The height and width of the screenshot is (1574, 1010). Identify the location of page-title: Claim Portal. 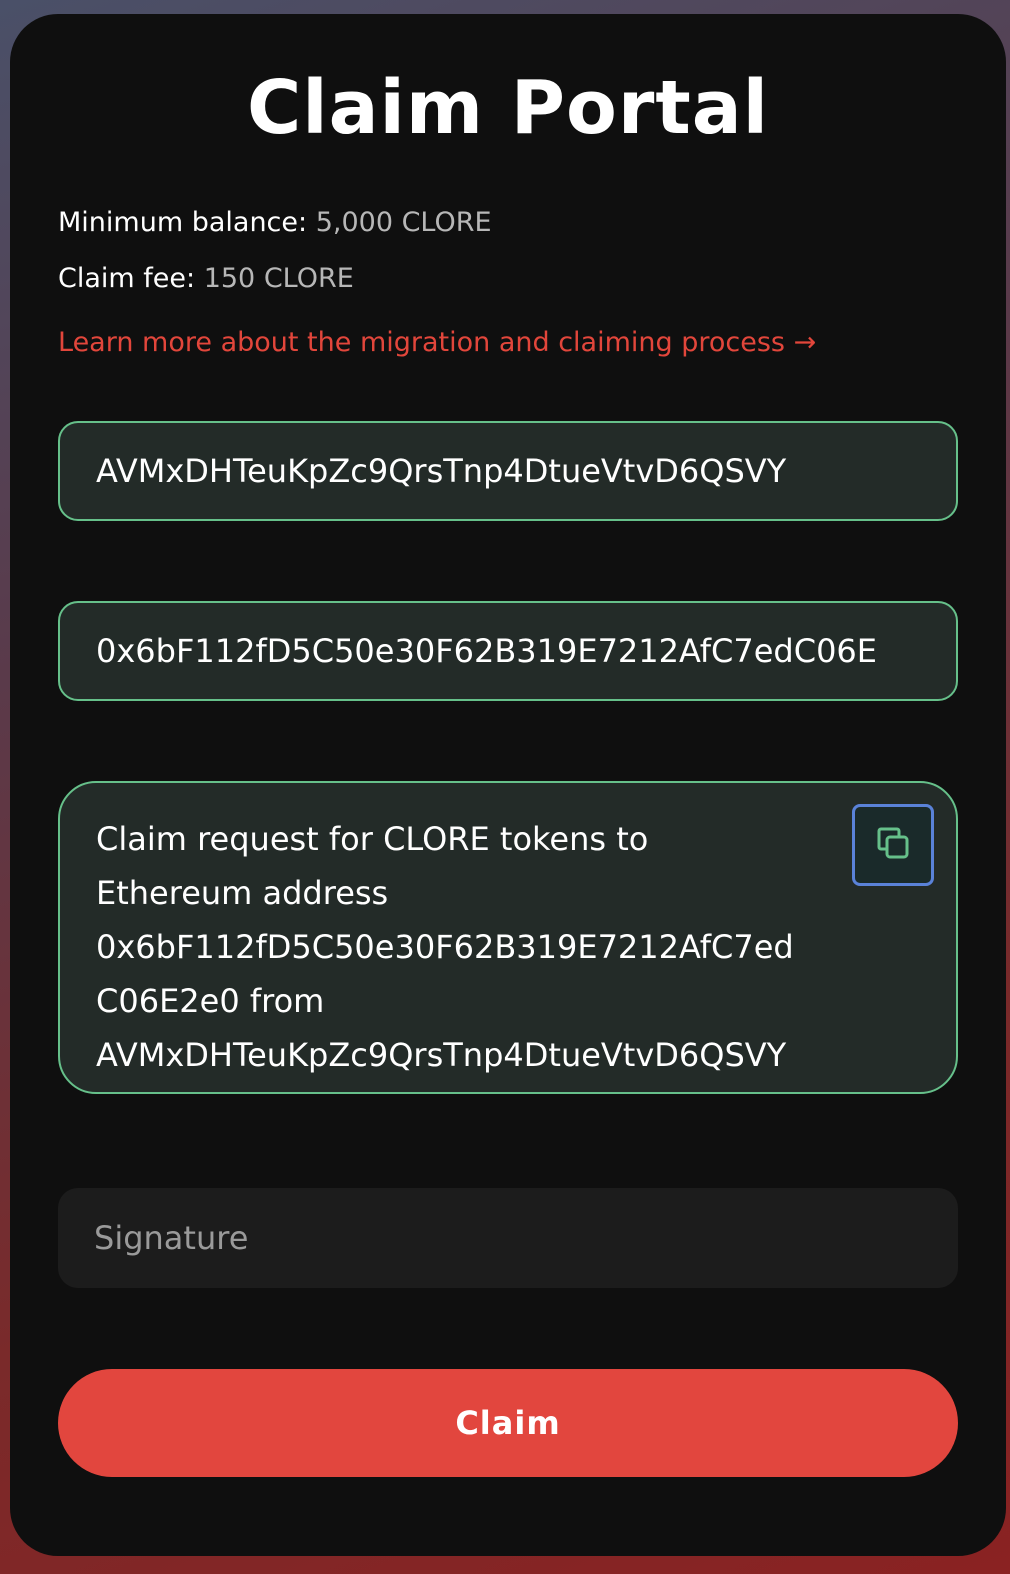
(508, 108).